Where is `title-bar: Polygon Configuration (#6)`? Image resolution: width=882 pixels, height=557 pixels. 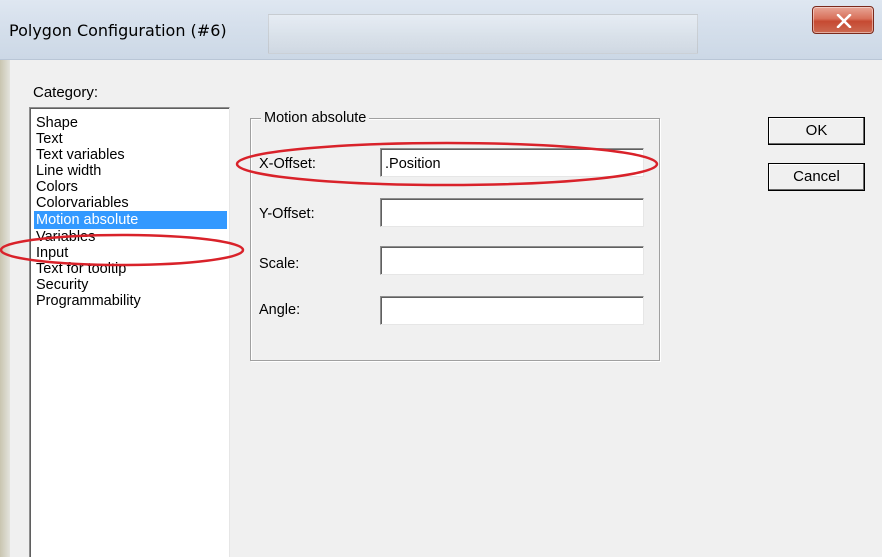
title-bar: Polygon Configuration (#6) is located at coordinates (441, 30).